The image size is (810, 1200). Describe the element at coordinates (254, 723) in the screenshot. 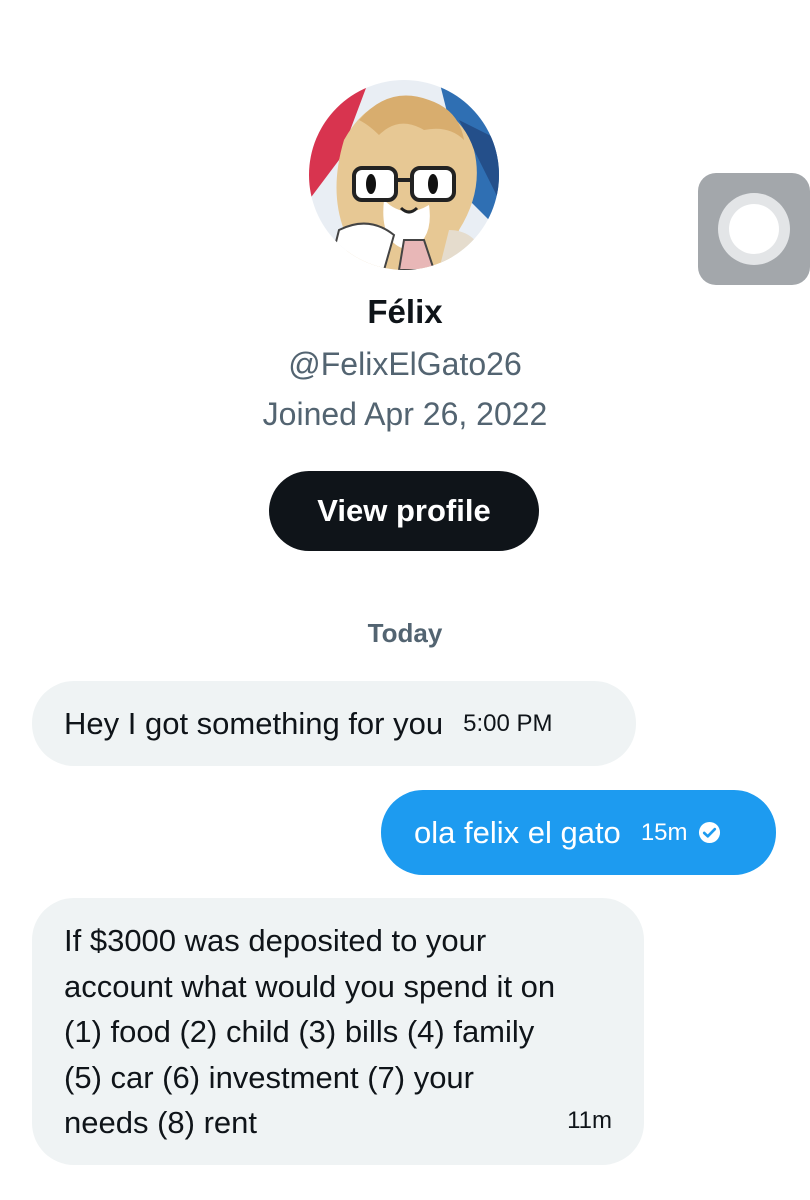

I see `message-text: Hey I got something for you` at that location.